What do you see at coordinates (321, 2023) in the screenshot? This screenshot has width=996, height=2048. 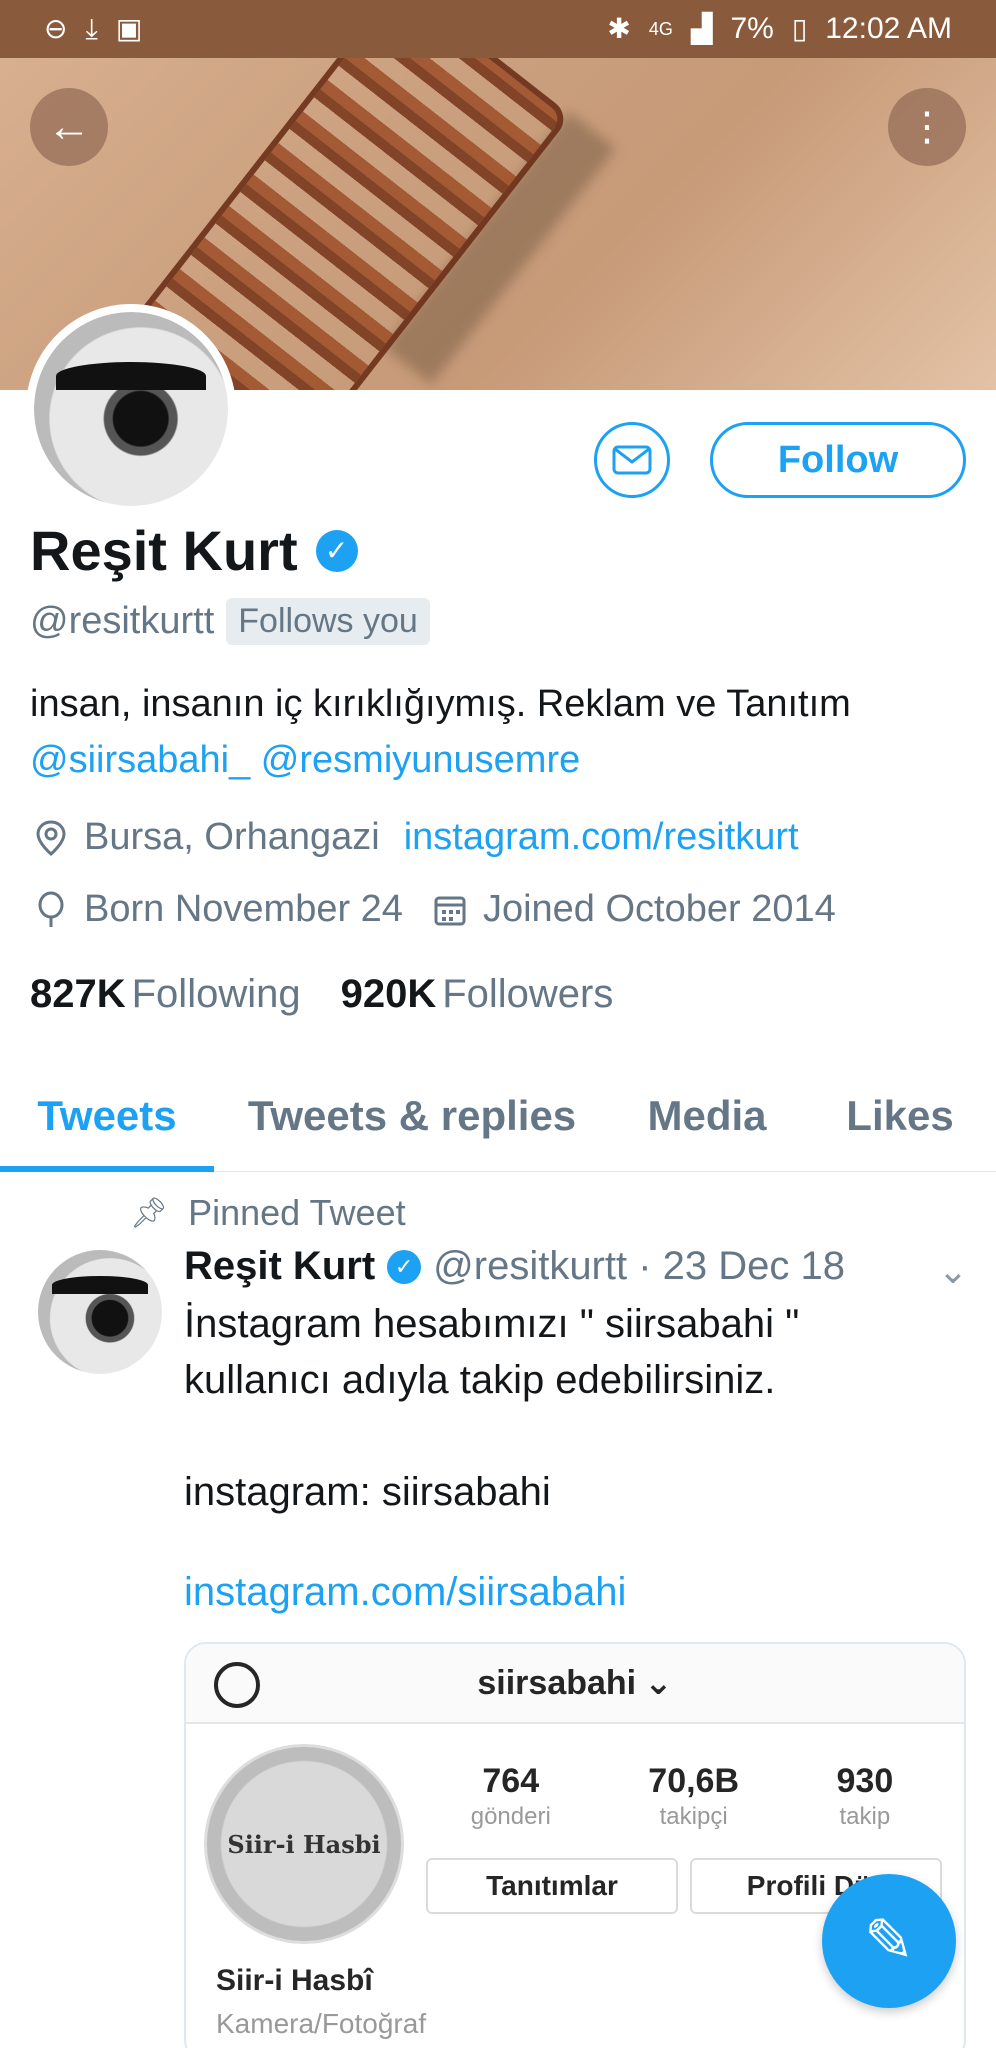 I see `ig-category: Kamera/Fotoğraf` at bounding box center [321, 2023].